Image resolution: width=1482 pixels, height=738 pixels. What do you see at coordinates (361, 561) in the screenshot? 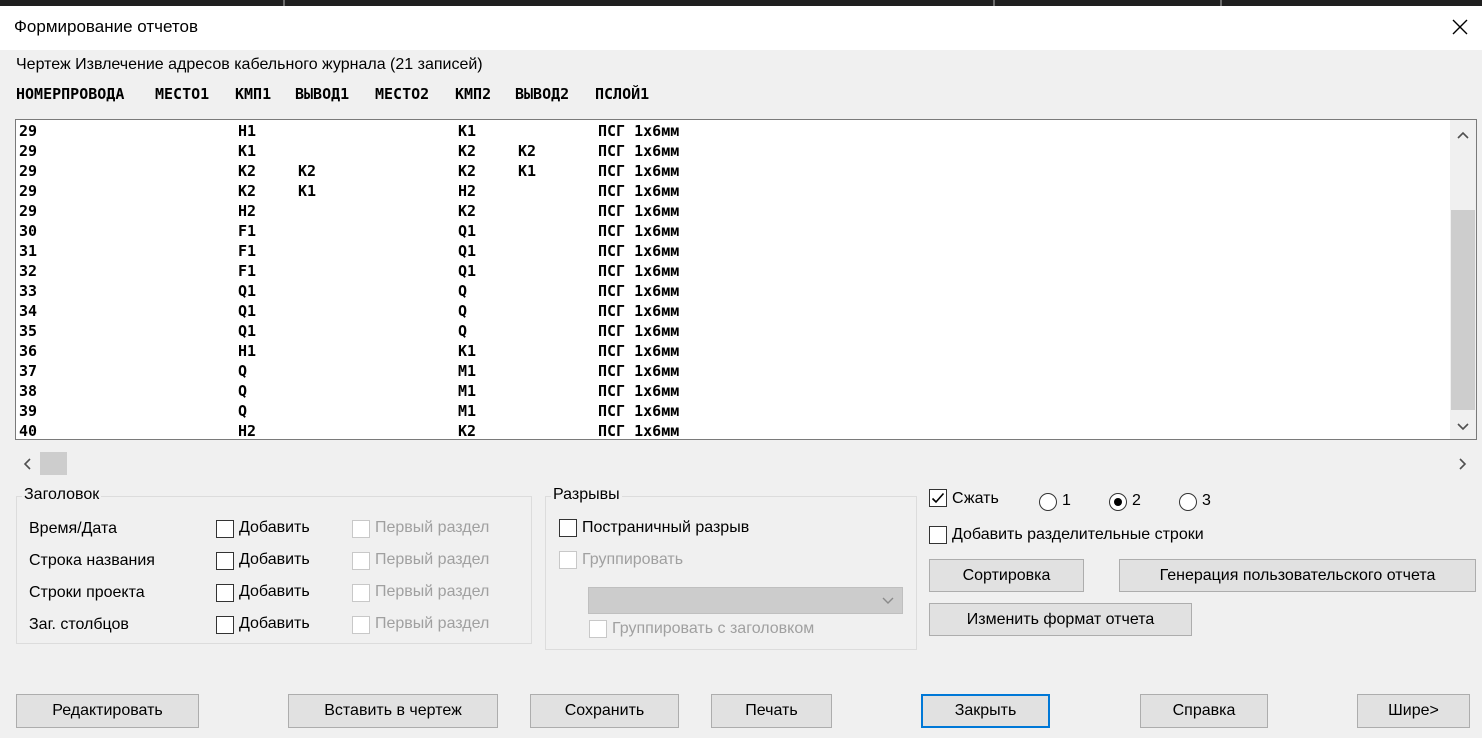
I see `title-line-first-checkbox` at bounding box center [361, 561].